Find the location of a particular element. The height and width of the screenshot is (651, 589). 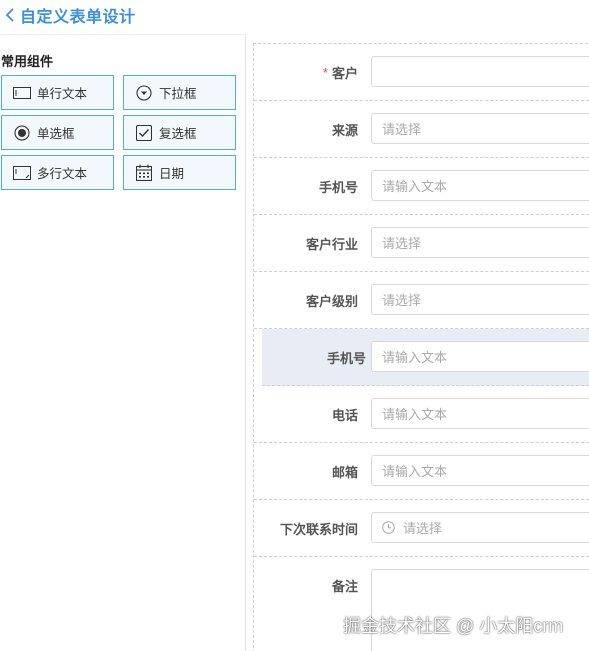

source-select: 请选择 is located at coordinates (480, 128).